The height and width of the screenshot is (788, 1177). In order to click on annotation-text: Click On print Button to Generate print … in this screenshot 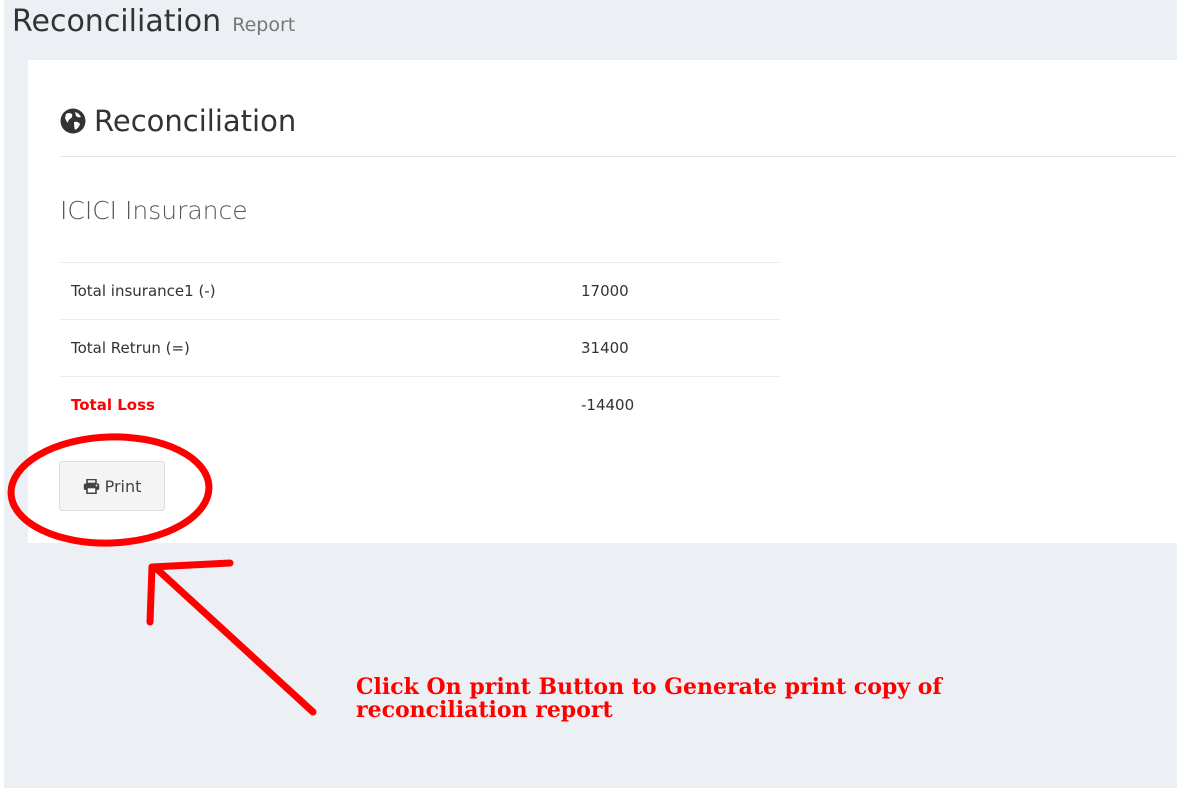, I will do `click(649, 698)`.